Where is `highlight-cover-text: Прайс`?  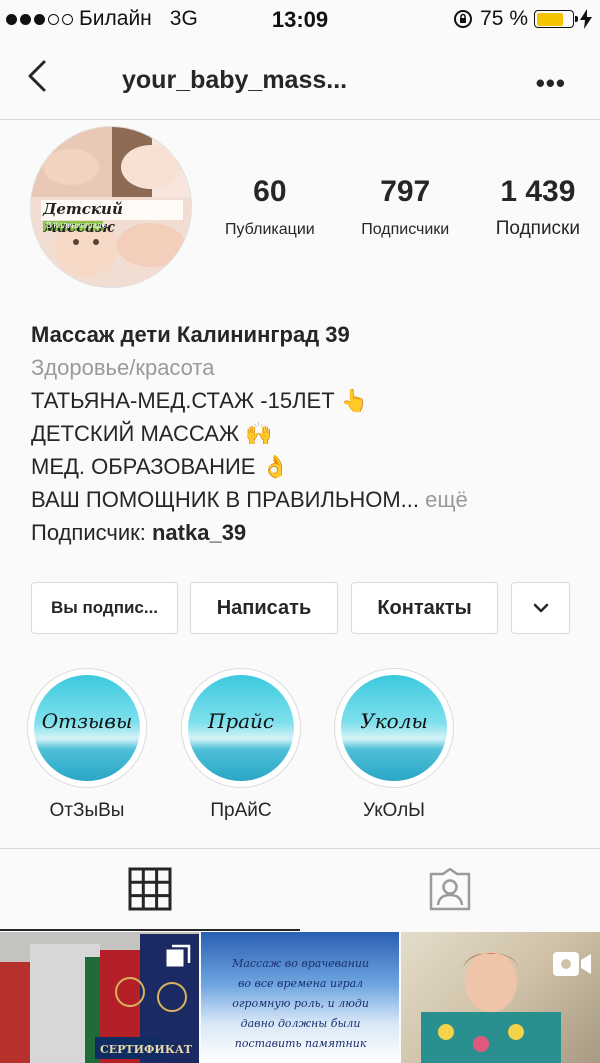 highlight-cover-text: Прайс is located at coordinates (241, 721).